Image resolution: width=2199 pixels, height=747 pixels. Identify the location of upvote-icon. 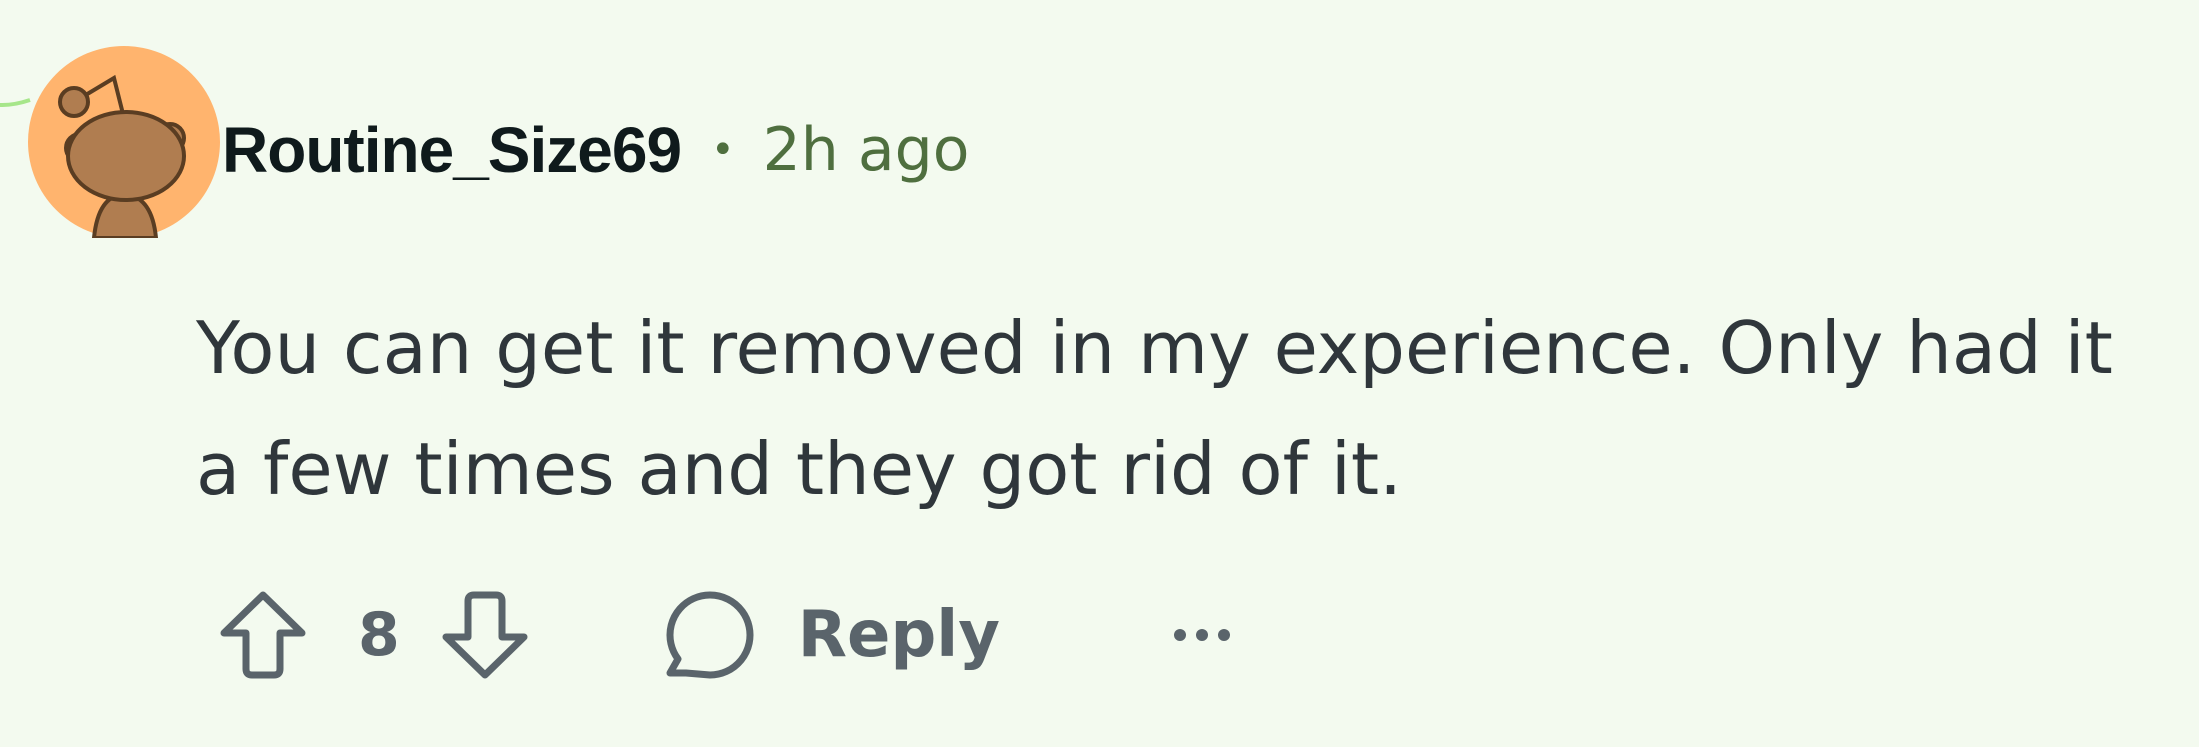
(263, 635).